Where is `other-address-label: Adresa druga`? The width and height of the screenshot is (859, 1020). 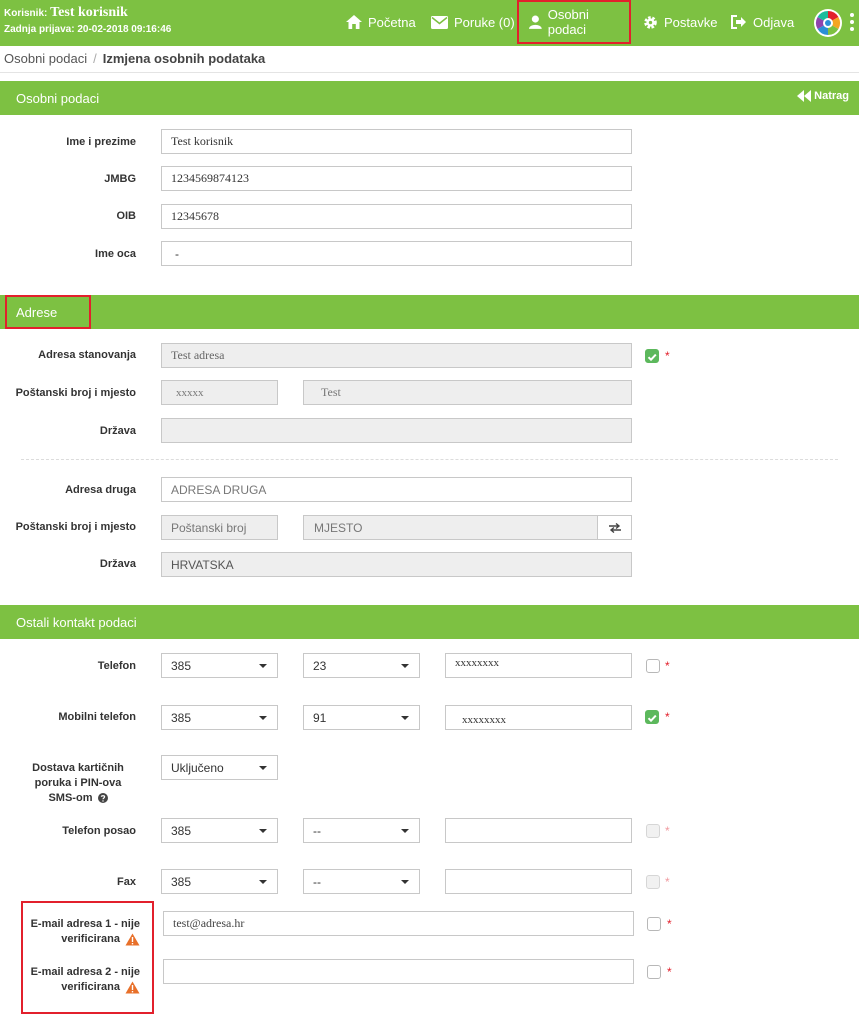 other-address-label: Adresa druga is located at coordinates (100, 490).